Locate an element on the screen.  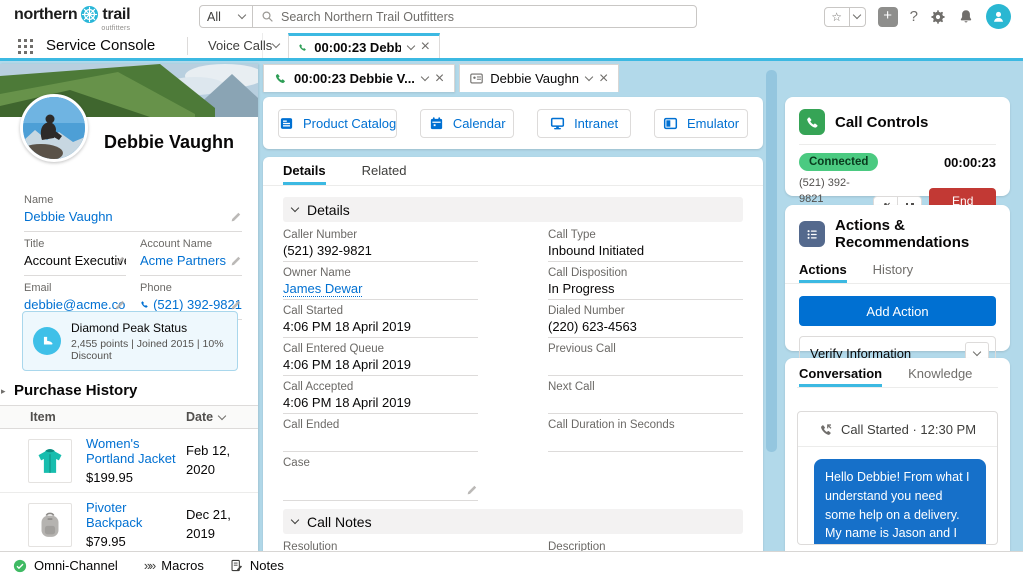
contact-card-icon is located at coordinates (477, 78).